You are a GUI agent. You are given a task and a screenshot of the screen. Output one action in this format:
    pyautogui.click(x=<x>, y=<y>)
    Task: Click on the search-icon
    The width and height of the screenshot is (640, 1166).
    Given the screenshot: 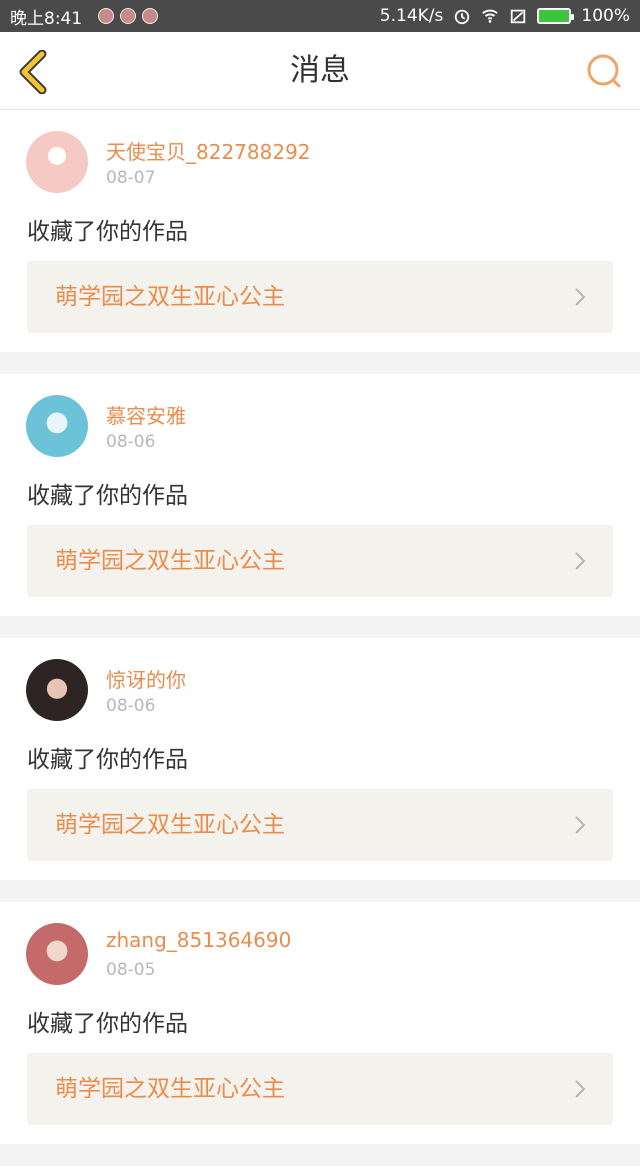 What is the action you would take?
    pyautogui.click(x=604, y=71)
    